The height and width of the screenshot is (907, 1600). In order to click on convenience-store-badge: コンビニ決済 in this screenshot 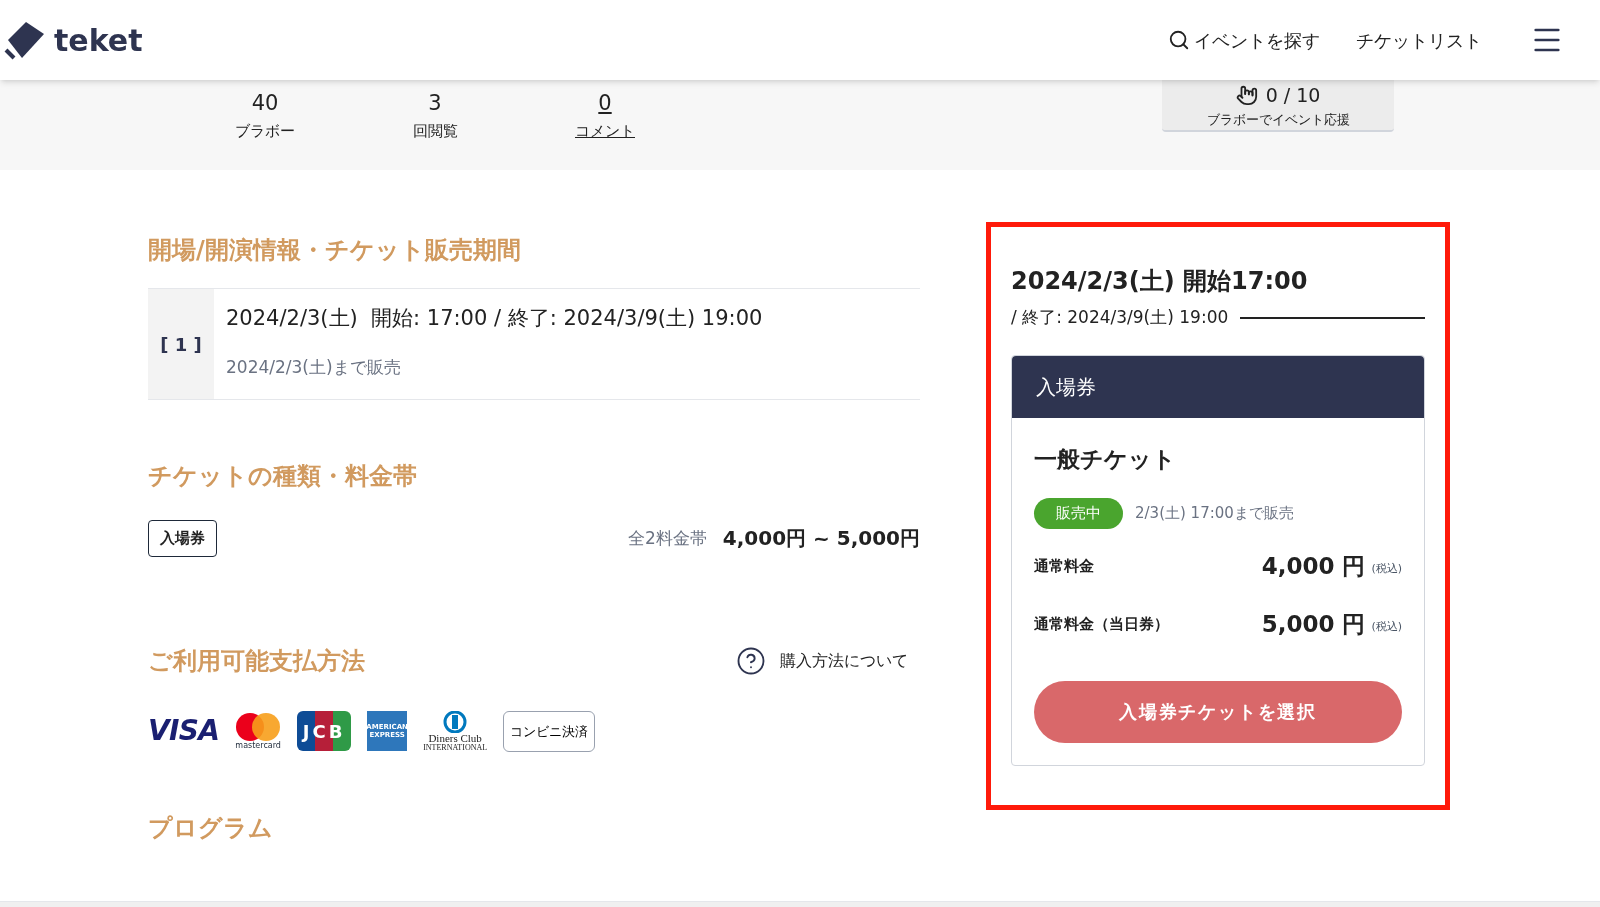, I will do `click(549, 731)`.